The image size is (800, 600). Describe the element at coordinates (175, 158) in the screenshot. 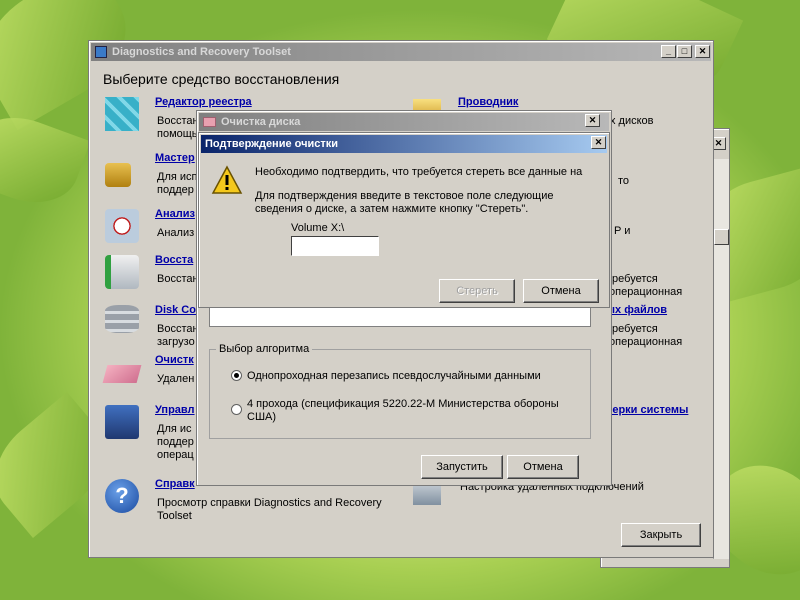

I see `tool-link: Мастер` at that location.